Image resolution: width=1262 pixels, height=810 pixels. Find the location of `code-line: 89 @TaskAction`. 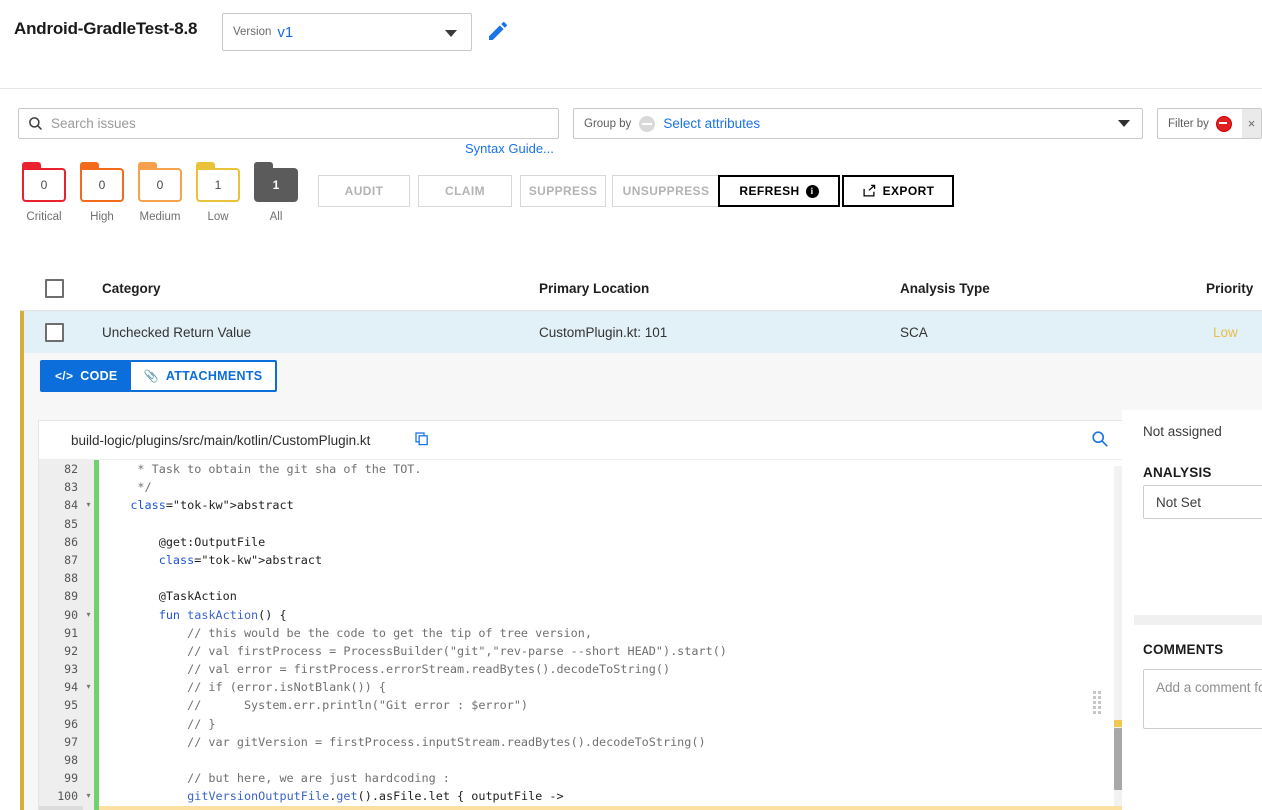

code-line: 89 @TaskAction is located at coordinates (583, 596).